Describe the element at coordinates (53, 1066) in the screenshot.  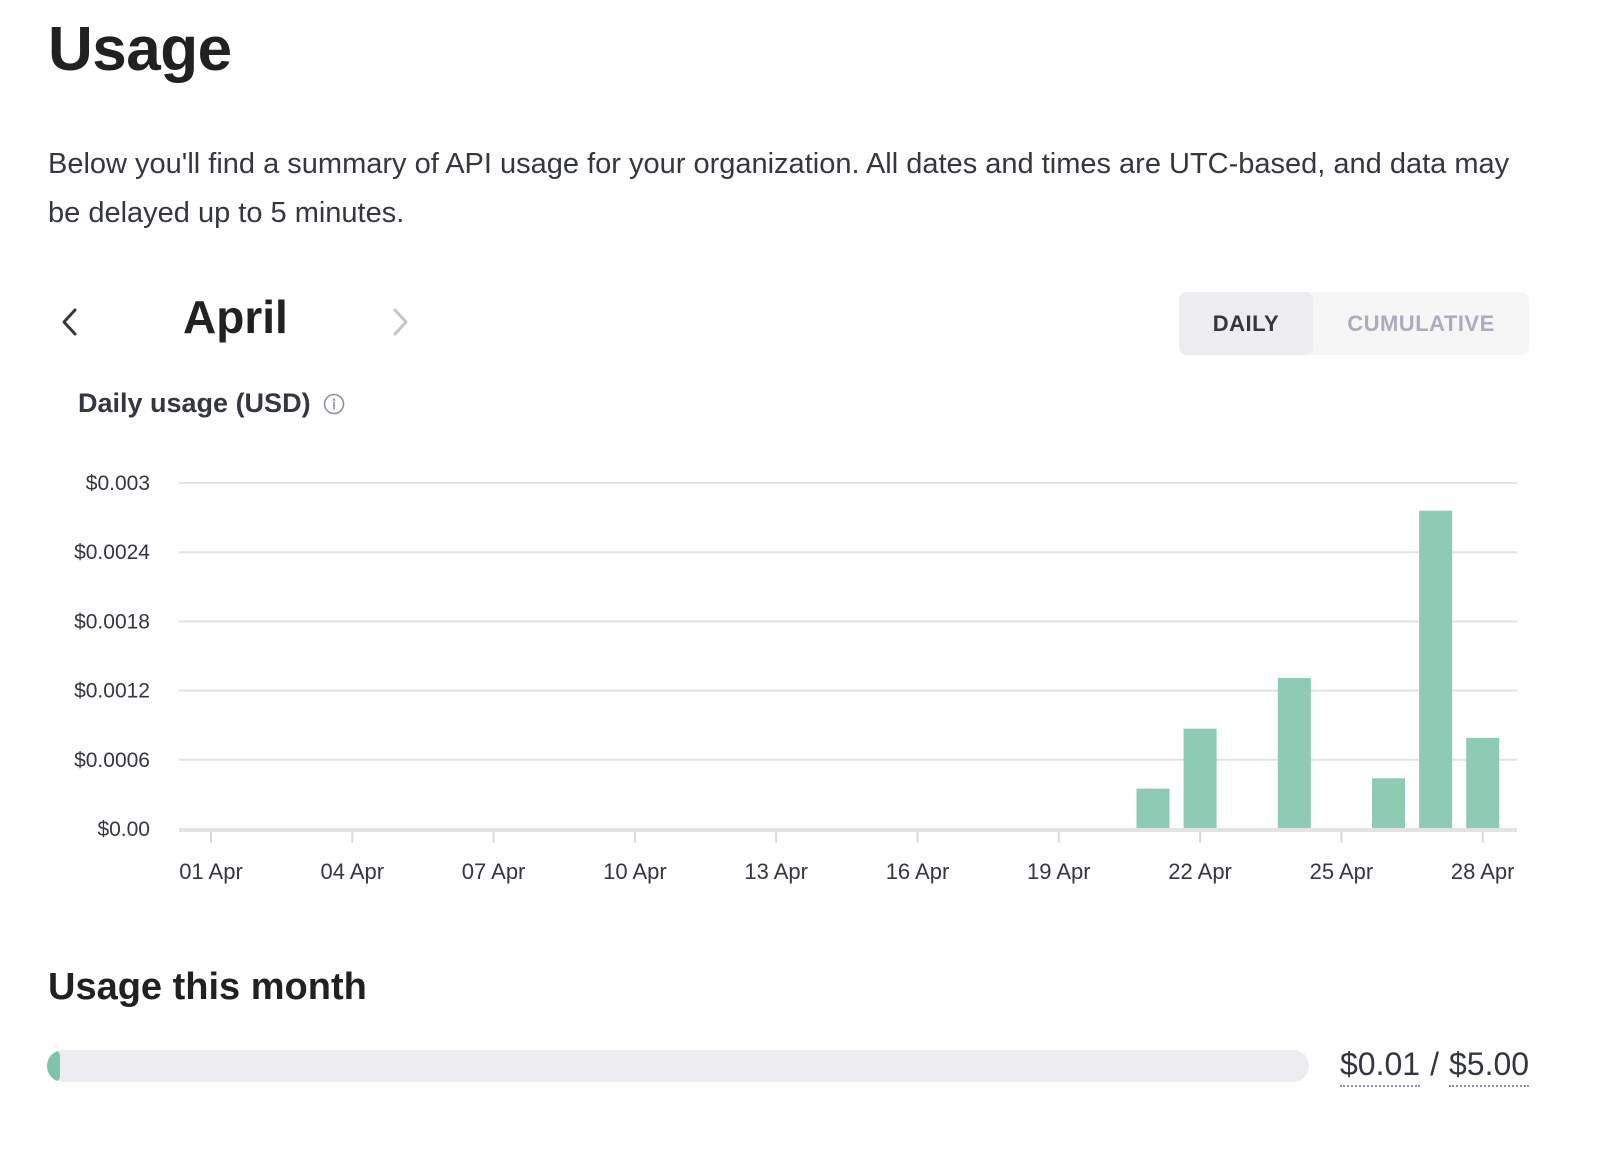
I see `usage-progress-fill` at that location.